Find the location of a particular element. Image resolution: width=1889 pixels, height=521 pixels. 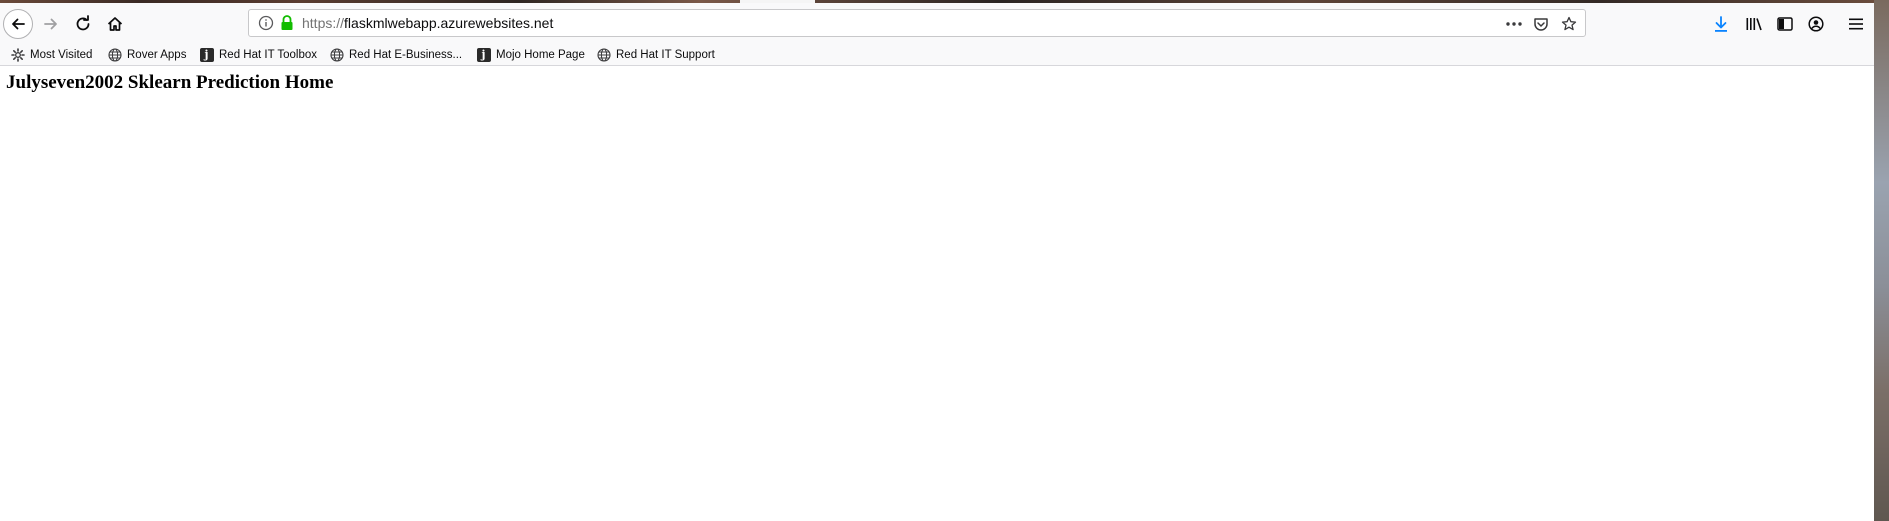

gear-icon is located at coordinates (17, 54).